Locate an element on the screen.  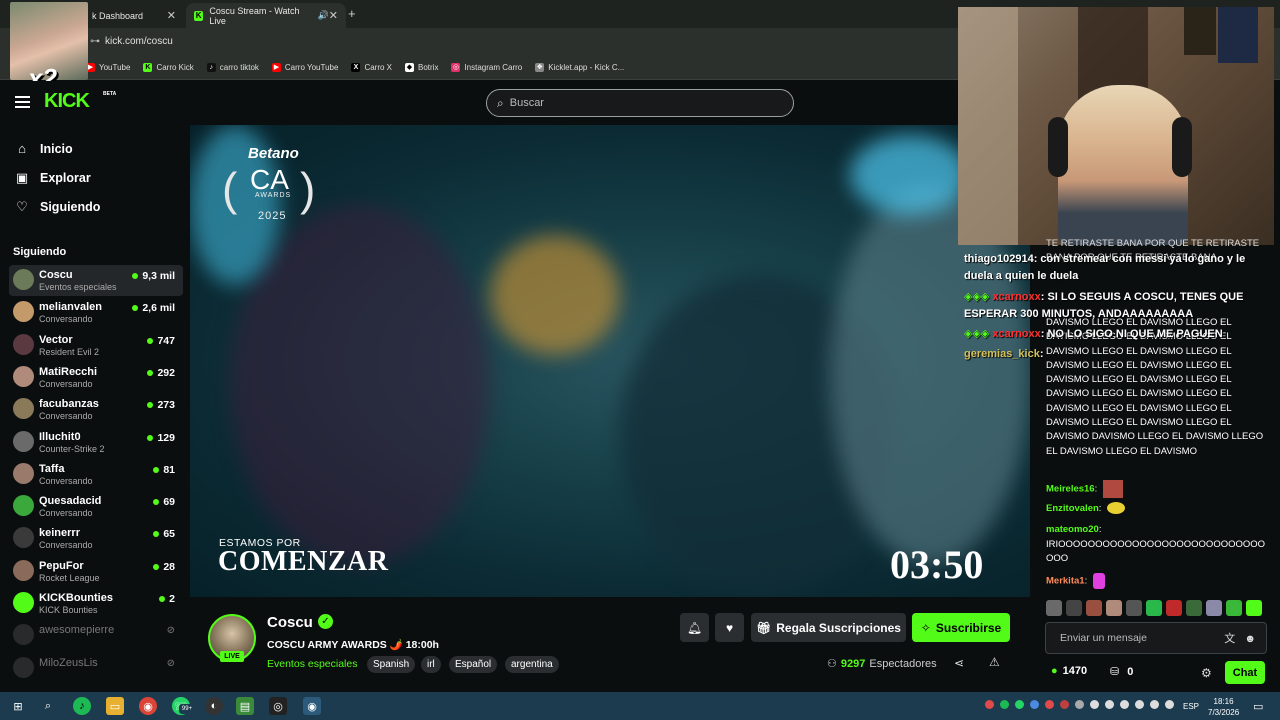
share-icon: ⋖ is located at coordinates (959, 663).